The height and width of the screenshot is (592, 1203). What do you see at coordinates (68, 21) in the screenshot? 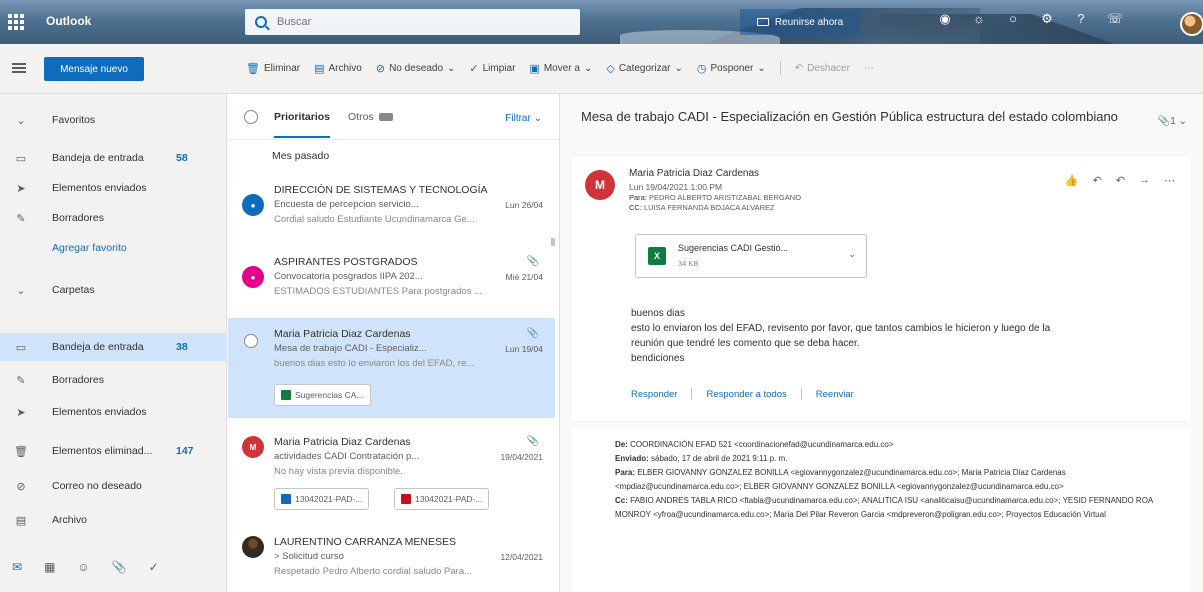
I see `app-name: Outlook` at bounding box center [68, 21].